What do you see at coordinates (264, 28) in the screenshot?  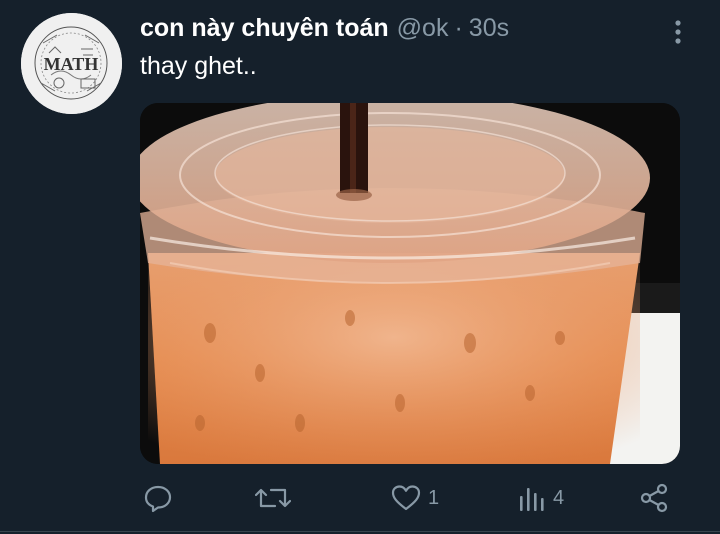 I see `display-name: con này chuyên toán` at bounding box center [264, 28].